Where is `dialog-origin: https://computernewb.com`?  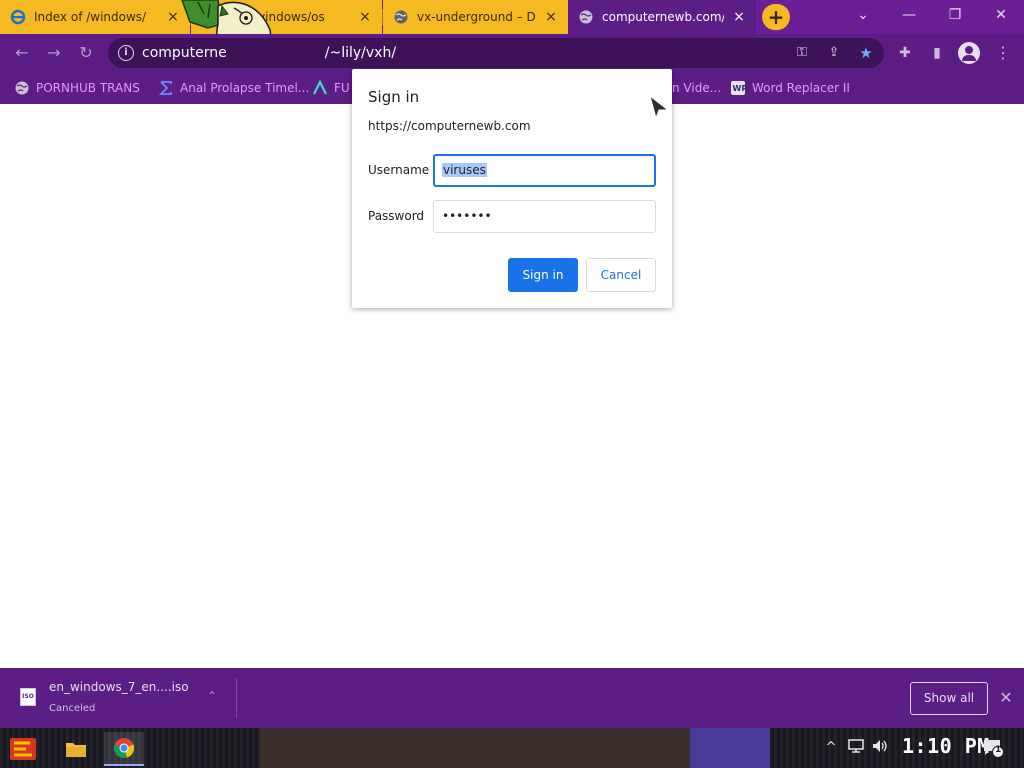 dialog-origin: https://computernewb.com is located at coordinates (449, 126).